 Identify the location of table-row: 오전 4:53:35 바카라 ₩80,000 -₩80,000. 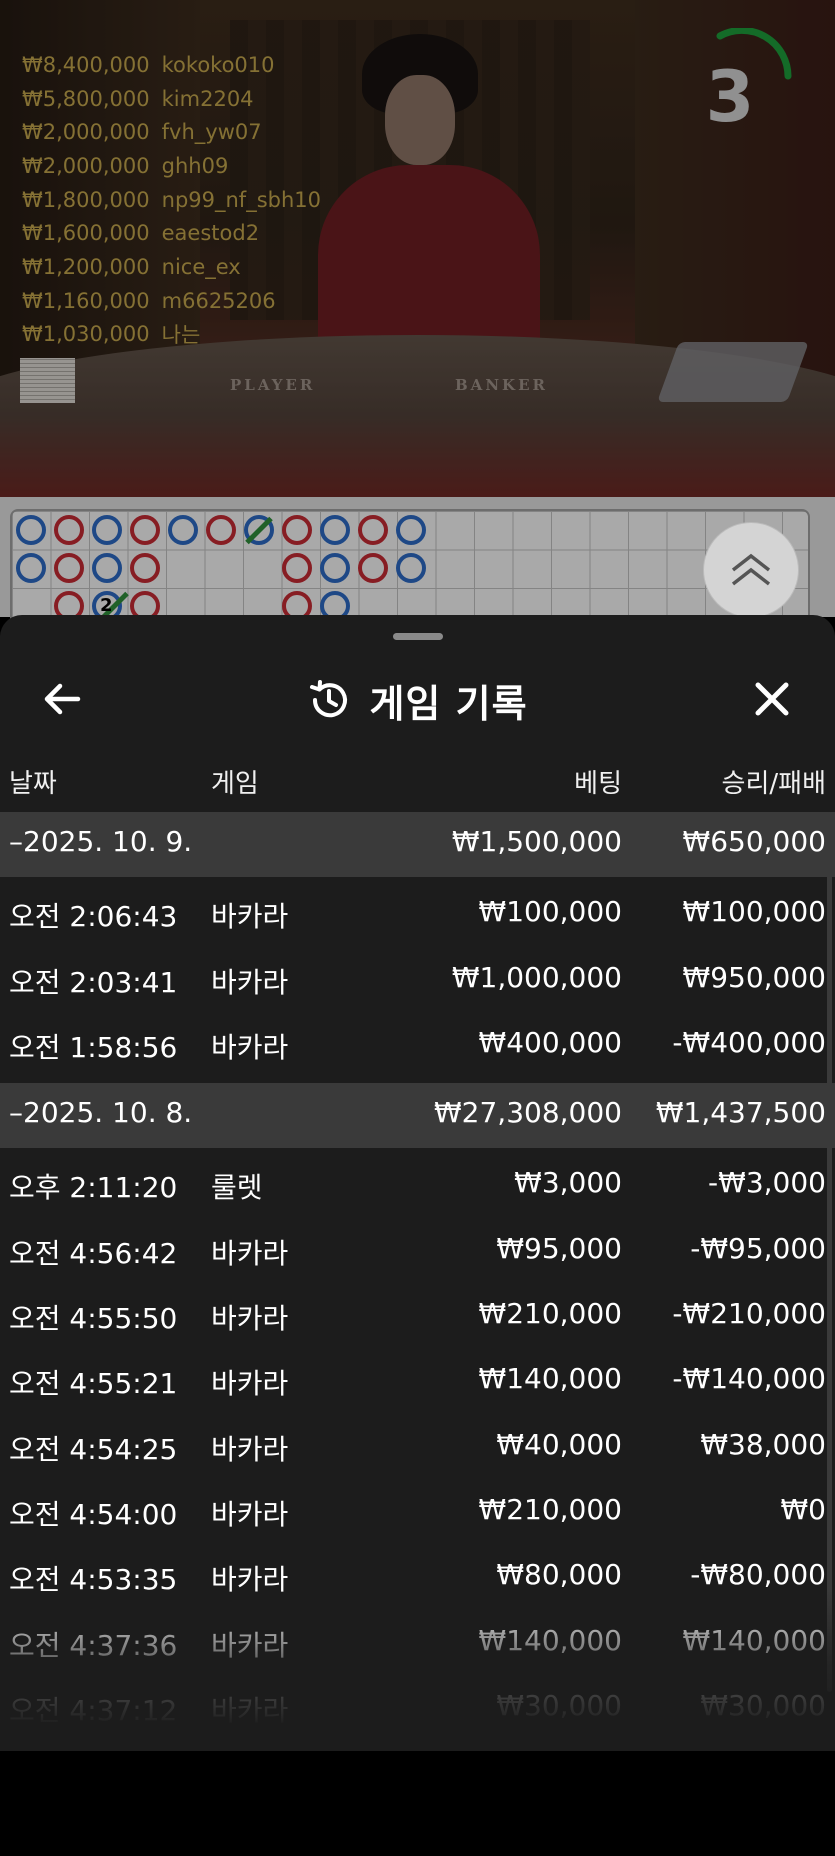
(417, 1577).